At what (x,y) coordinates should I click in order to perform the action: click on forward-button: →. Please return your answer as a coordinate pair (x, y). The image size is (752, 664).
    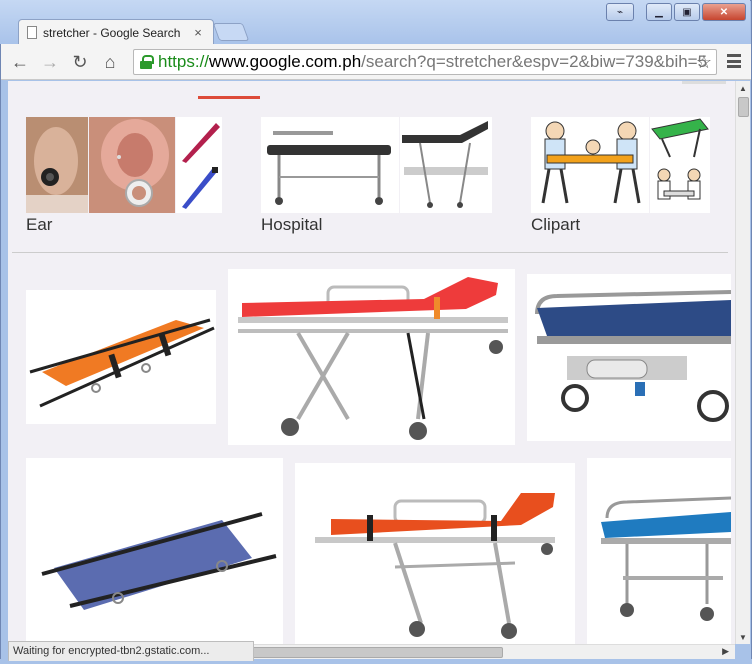
    Looking at the image, I should click on (50, 62).